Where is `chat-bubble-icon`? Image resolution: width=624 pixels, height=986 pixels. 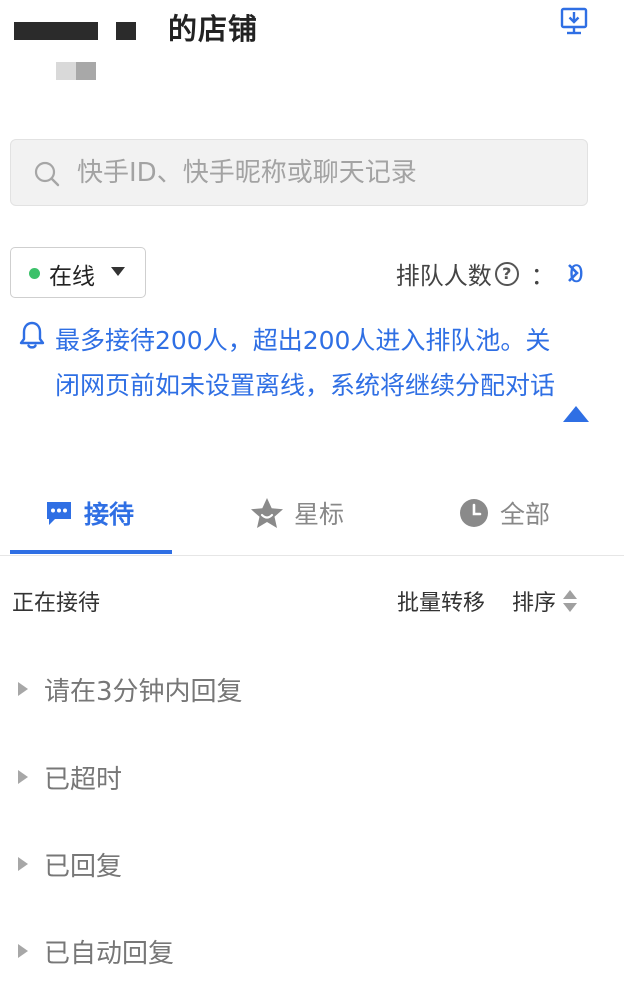
chat-bubble-icon is located at coordinates (59, 513).